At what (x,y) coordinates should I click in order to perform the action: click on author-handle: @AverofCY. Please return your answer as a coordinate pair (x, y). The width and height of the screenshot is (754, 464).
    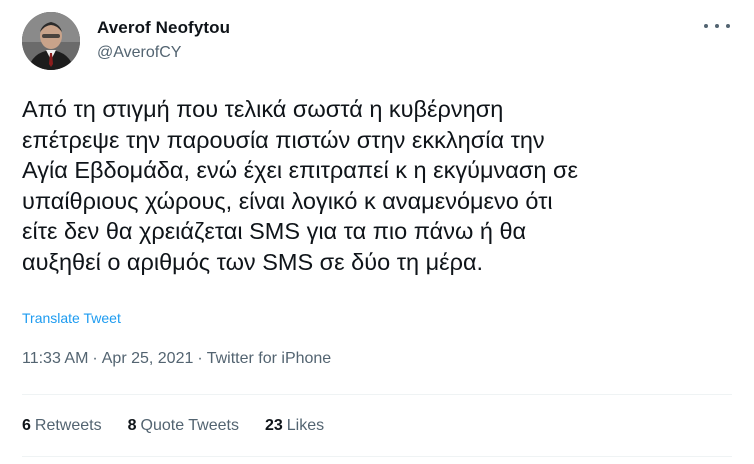
    Looking at the image, I should click on (139, 53).